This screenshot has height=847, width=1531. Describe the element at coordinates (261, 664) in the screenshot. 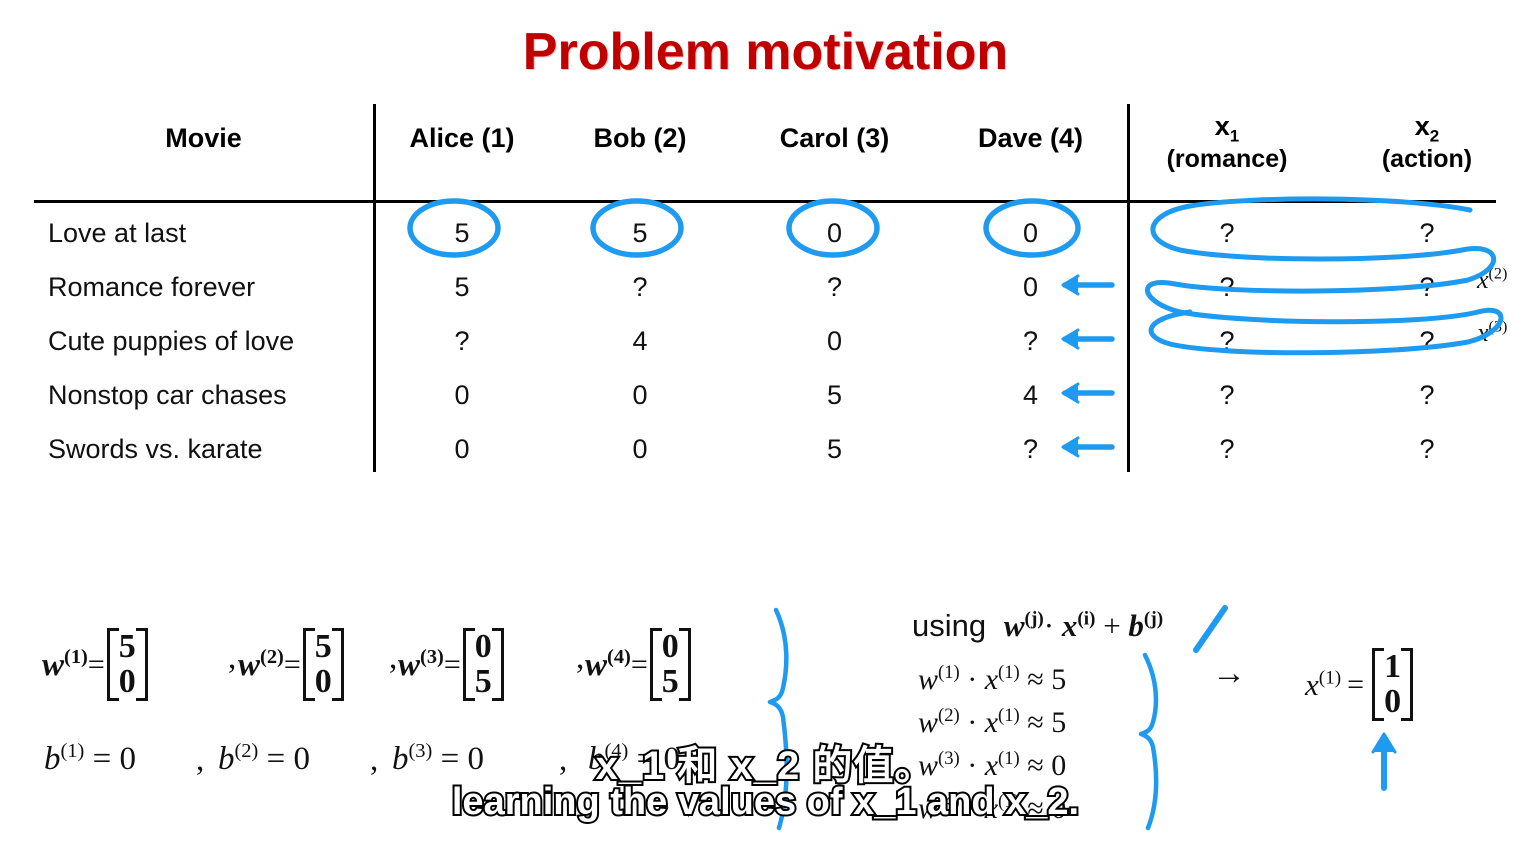

I see `weight-w2-symbol: w(2)` at that location.